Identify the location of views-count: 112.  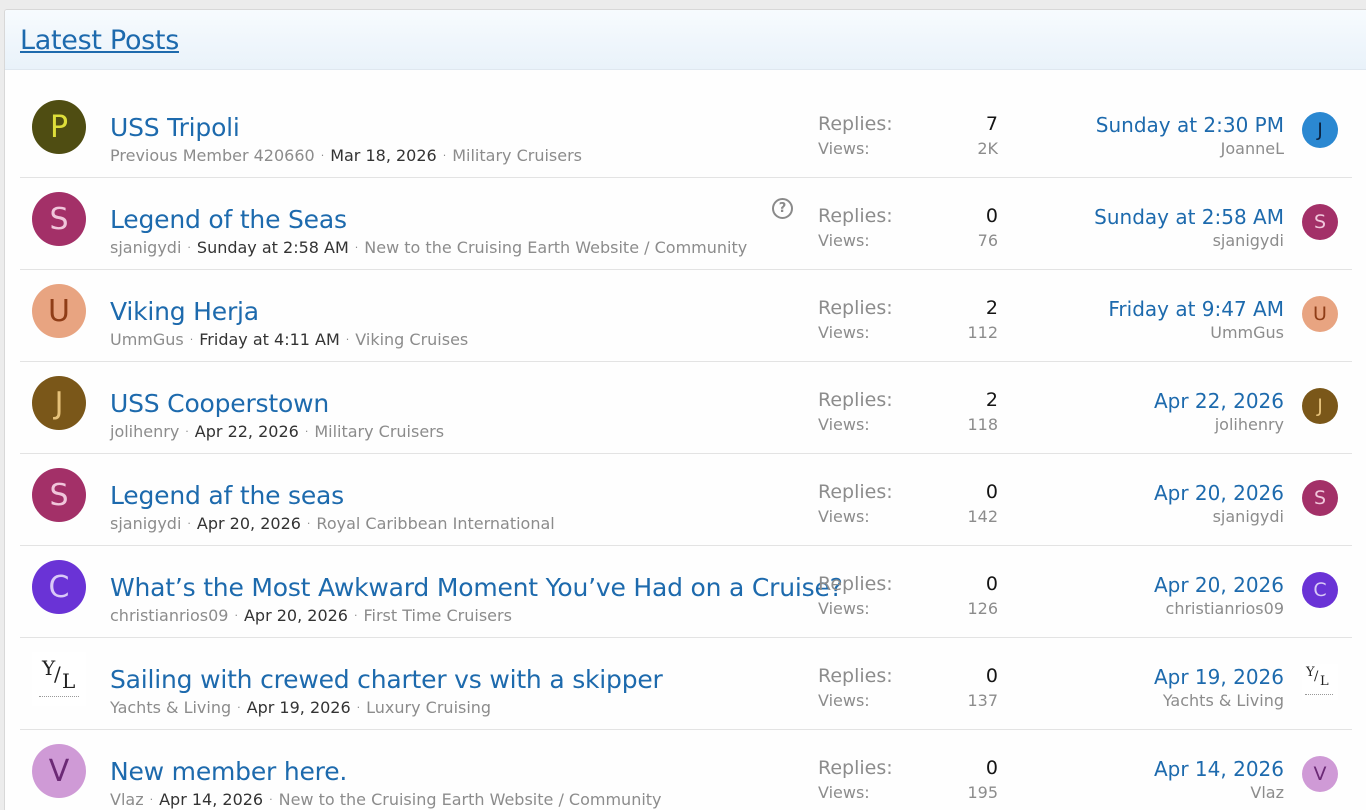
(982, 332).